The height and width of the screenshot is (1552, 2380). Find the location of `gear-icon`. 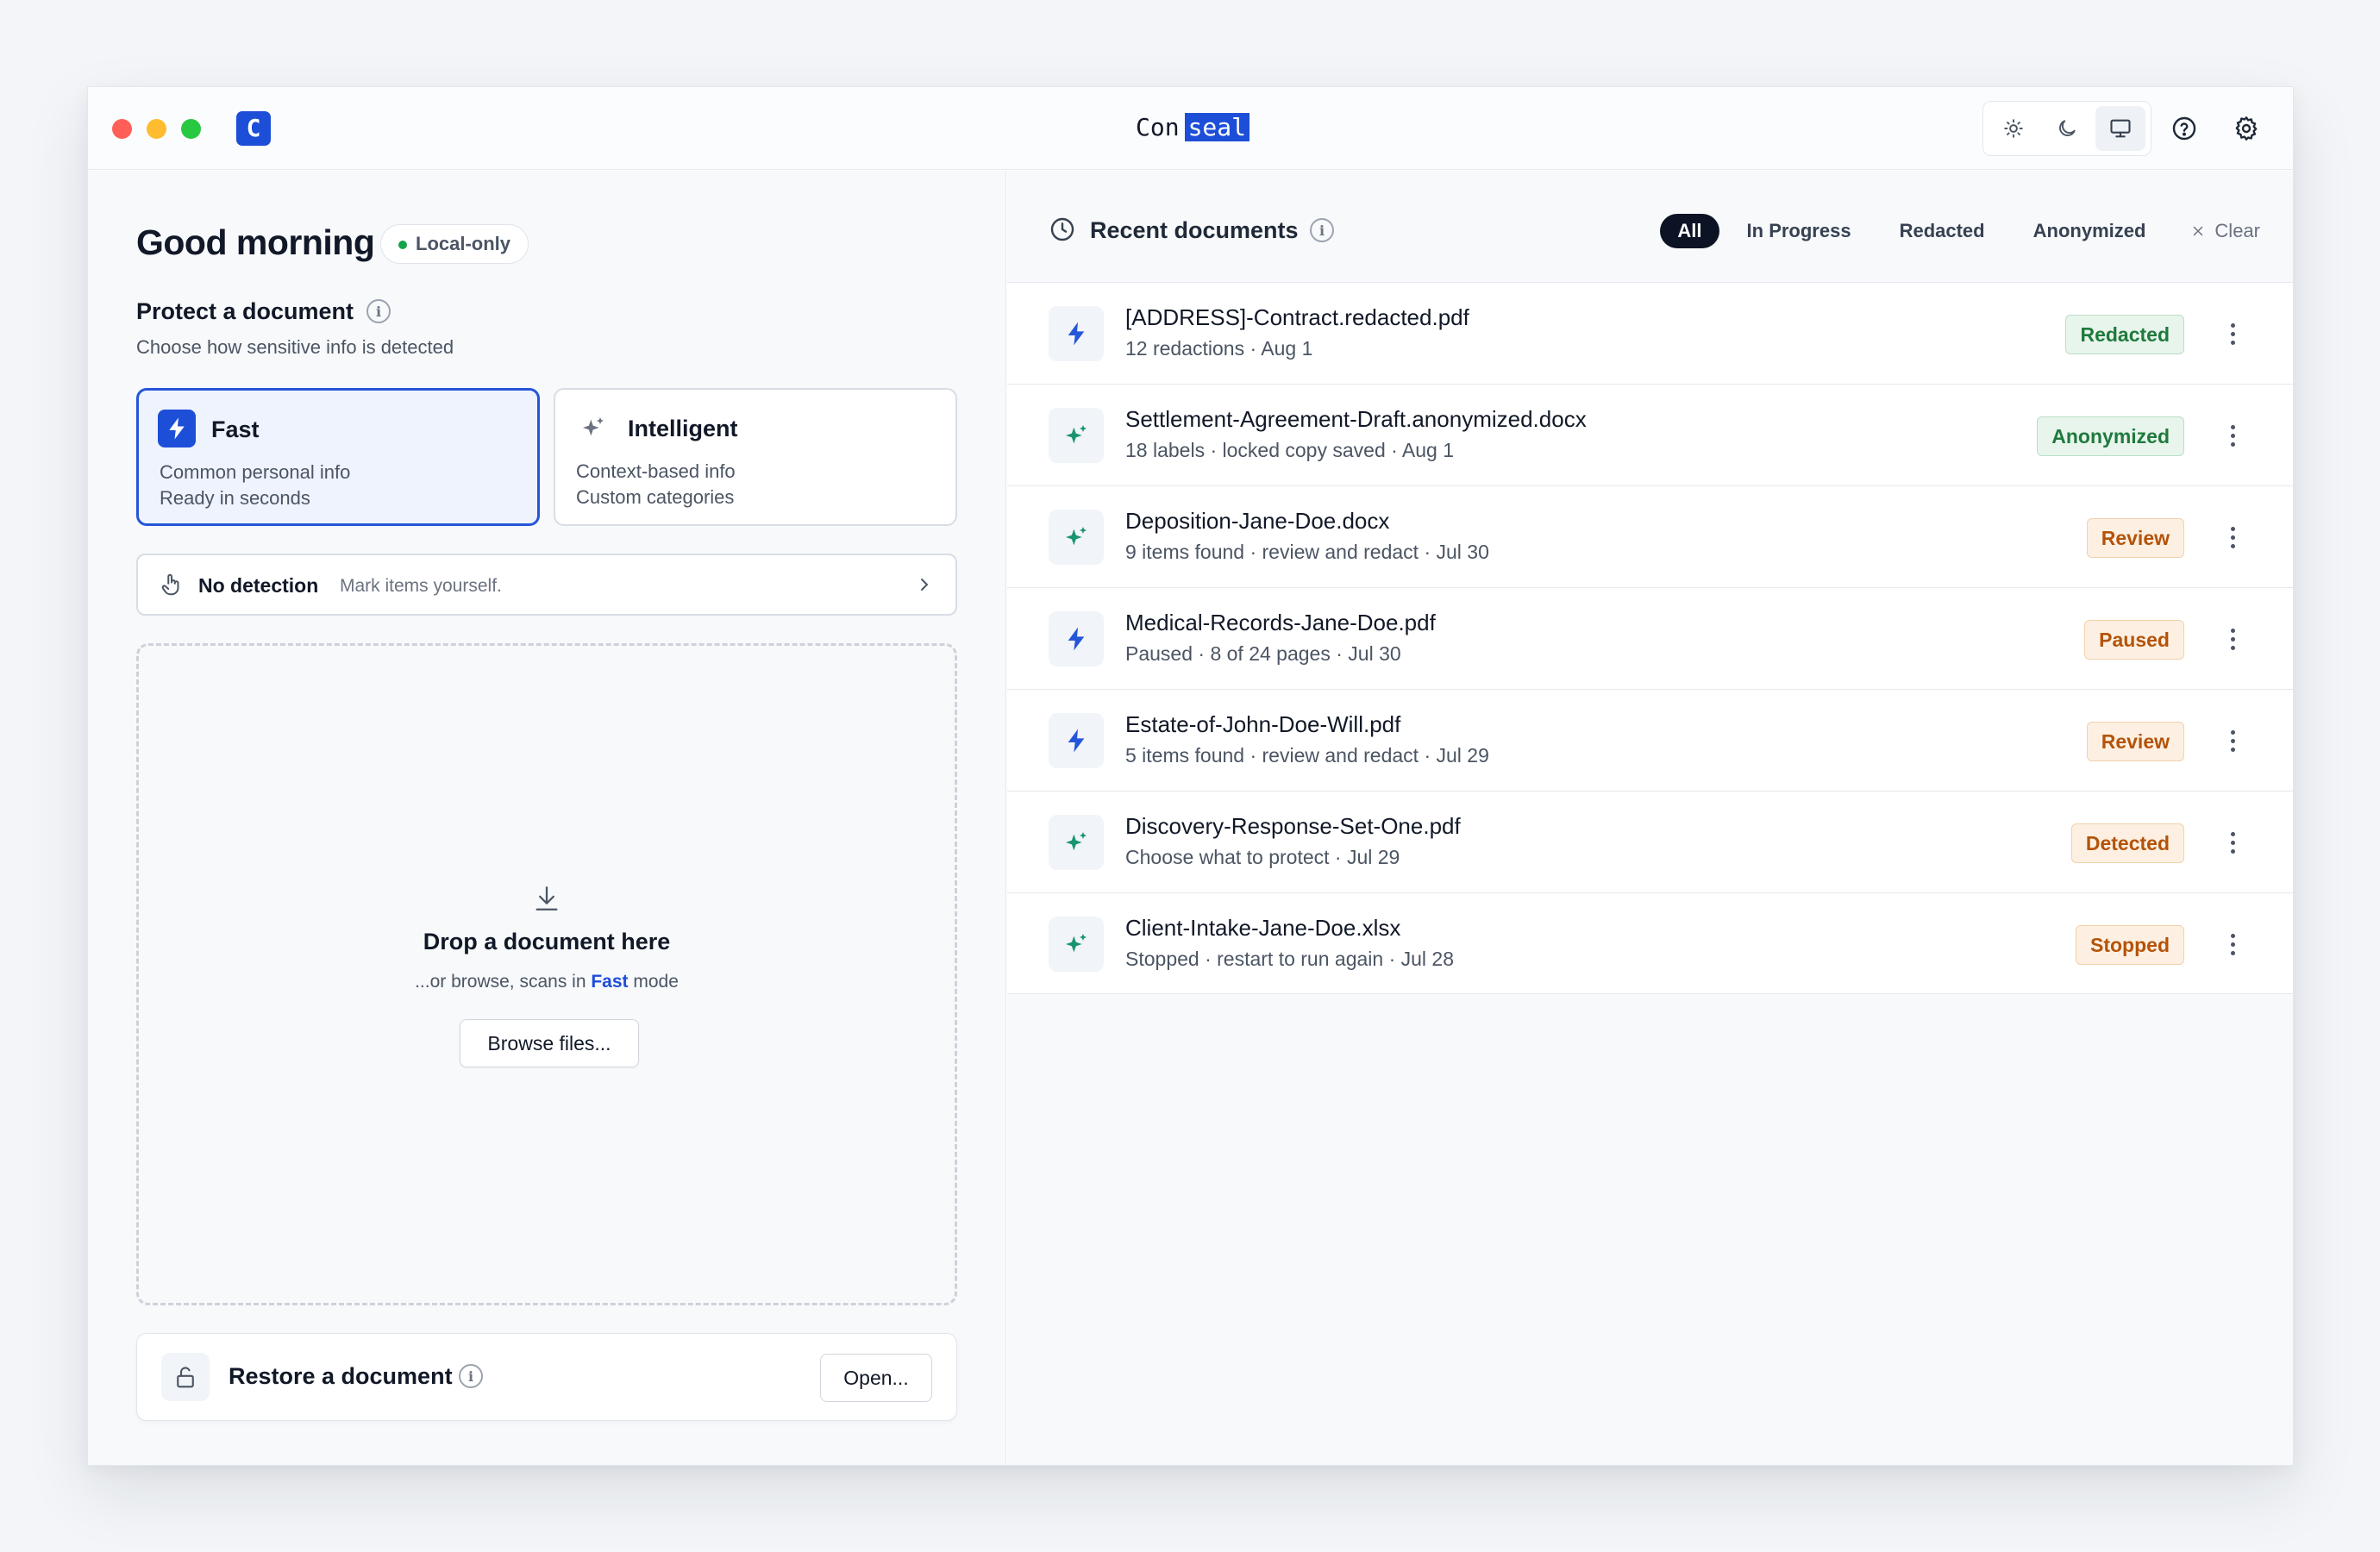

gear-icon is located at coordinates (2246, 128).